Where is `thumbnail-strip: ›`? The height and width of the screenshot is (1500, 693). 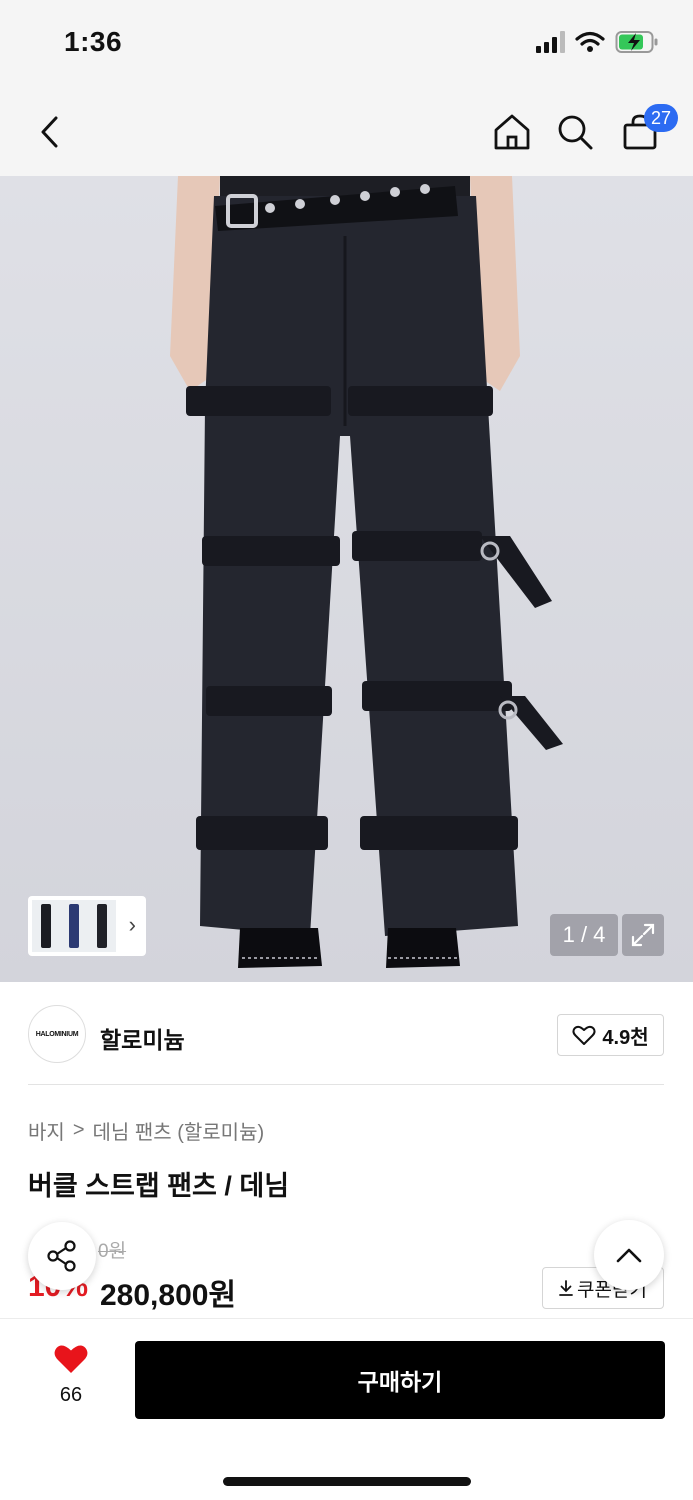
thumbnail-strip: › is located at coordinates (87, 926).